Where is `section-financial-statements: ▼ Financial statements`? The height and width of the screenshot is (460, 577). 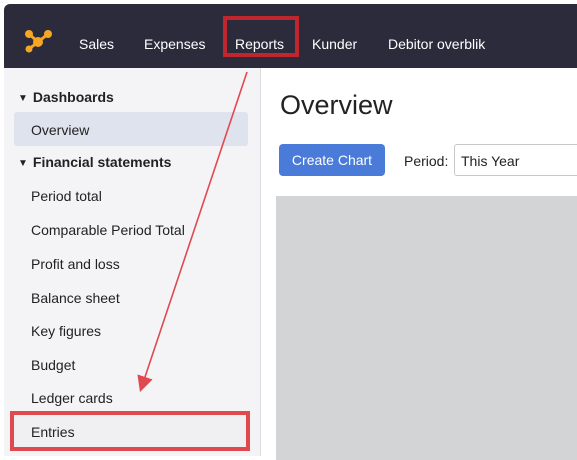 section-financial-statements: ▼ Financial statements is located at coordinates (94, 162).